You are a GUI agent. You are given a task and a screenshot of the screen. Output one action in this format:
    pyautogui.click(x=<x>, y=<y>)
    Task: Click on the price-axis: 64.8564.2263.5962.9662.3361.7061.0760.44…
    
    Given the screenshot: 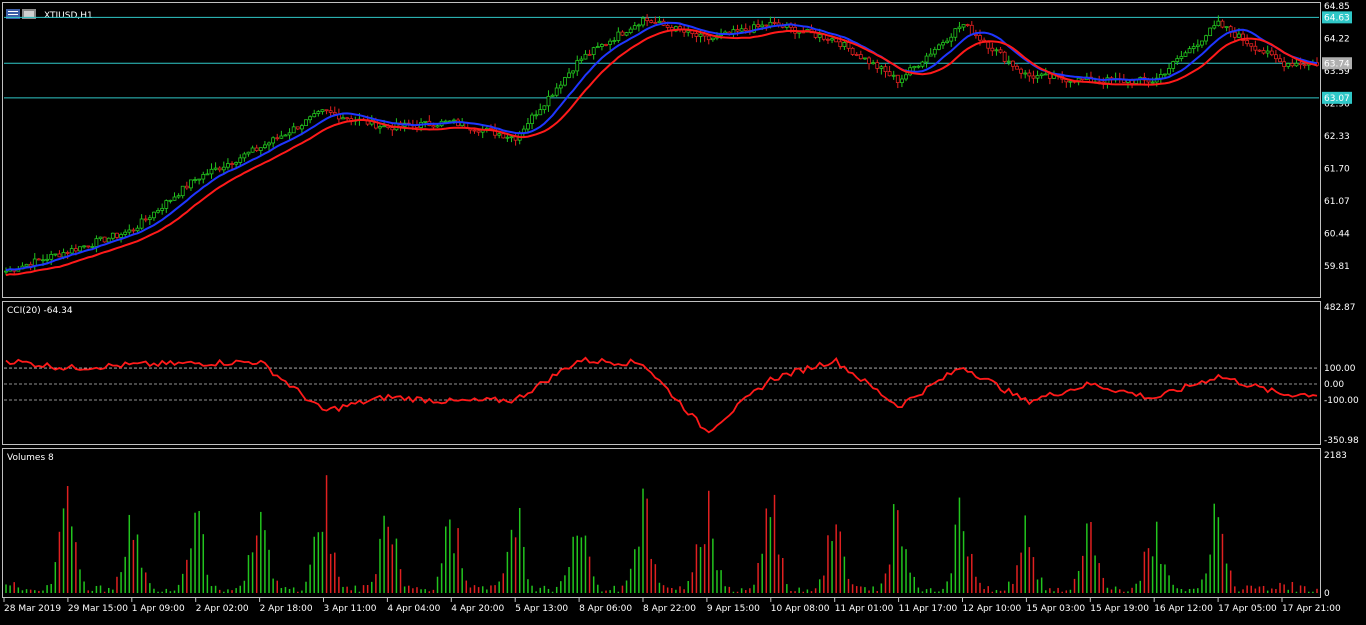 What is the action you would take?
    pyautogui.click(x=1337, y=137)
    